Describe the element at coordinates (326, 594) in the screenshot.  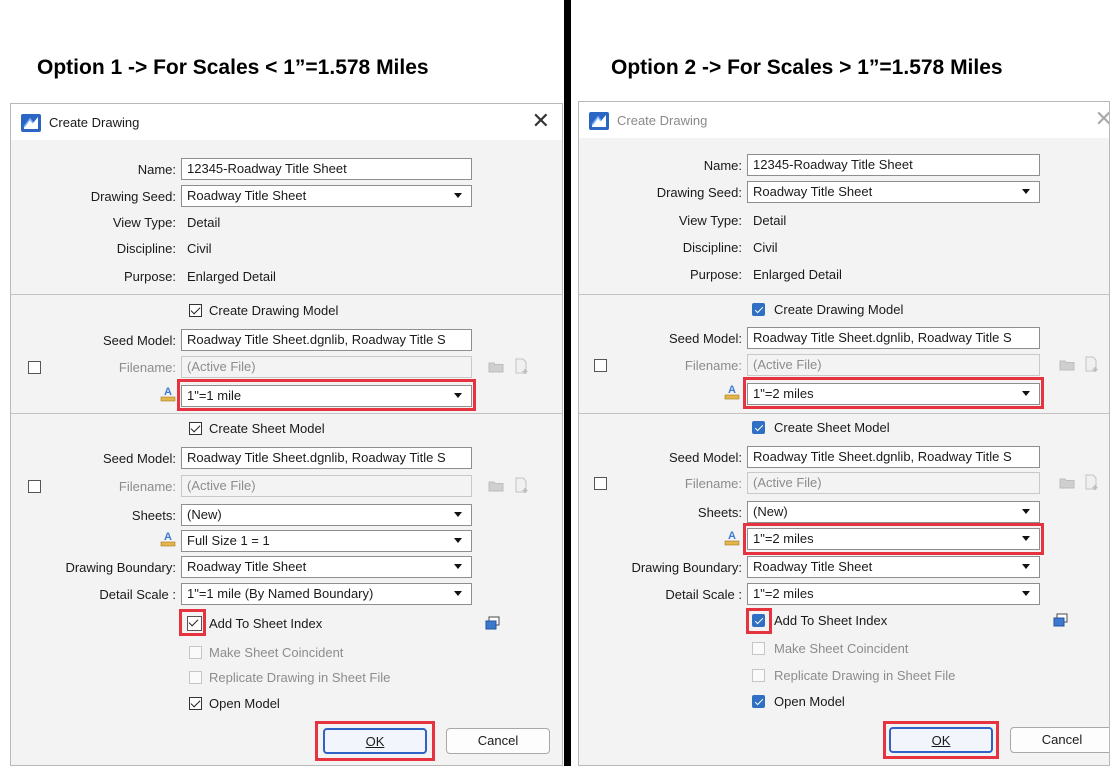
I see `detail-scale-select: 1"=1 mile (By Named Boundary)` at that location.